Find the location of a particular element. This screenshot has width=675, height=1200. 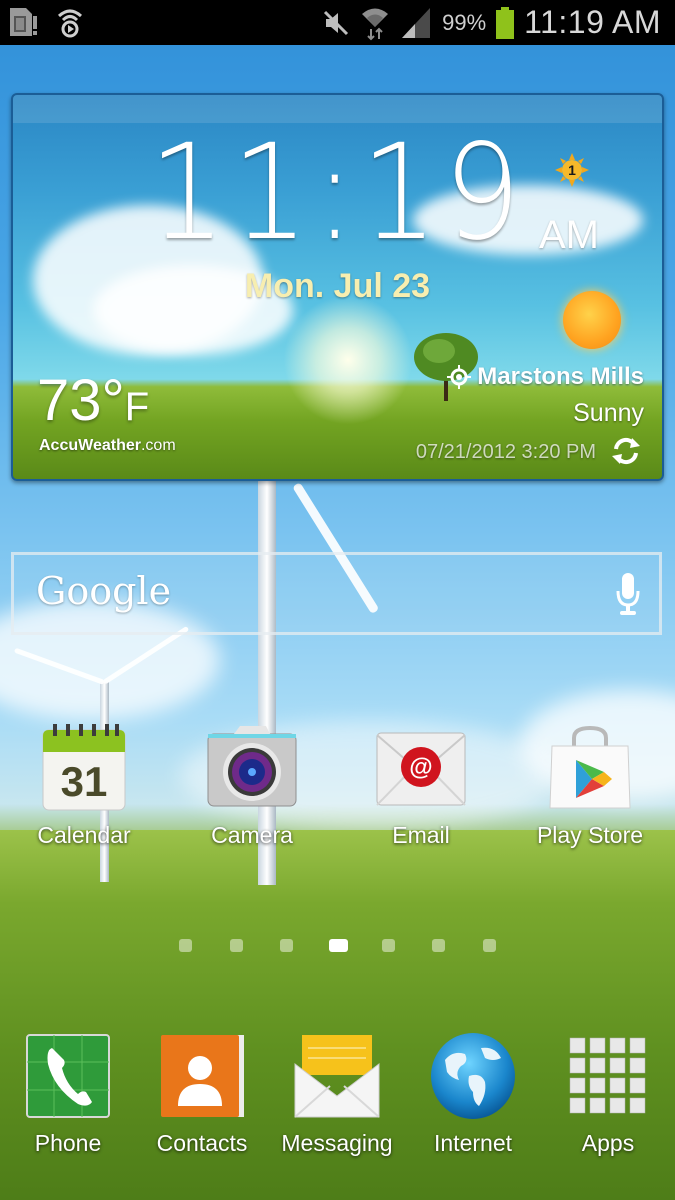

battery-icon is located at coordinates (505, 22).